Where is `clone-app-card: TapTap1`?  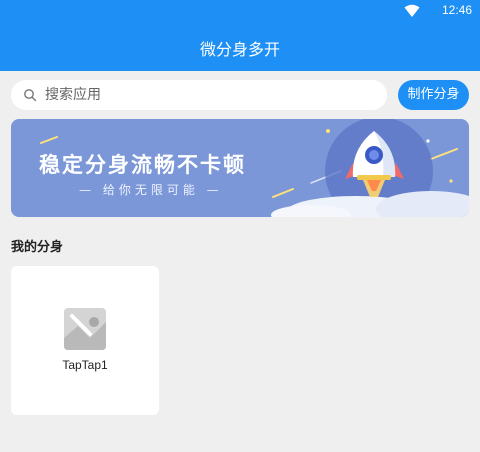 clone-app-card: TapTap1 is located at coordinates (85, 340).